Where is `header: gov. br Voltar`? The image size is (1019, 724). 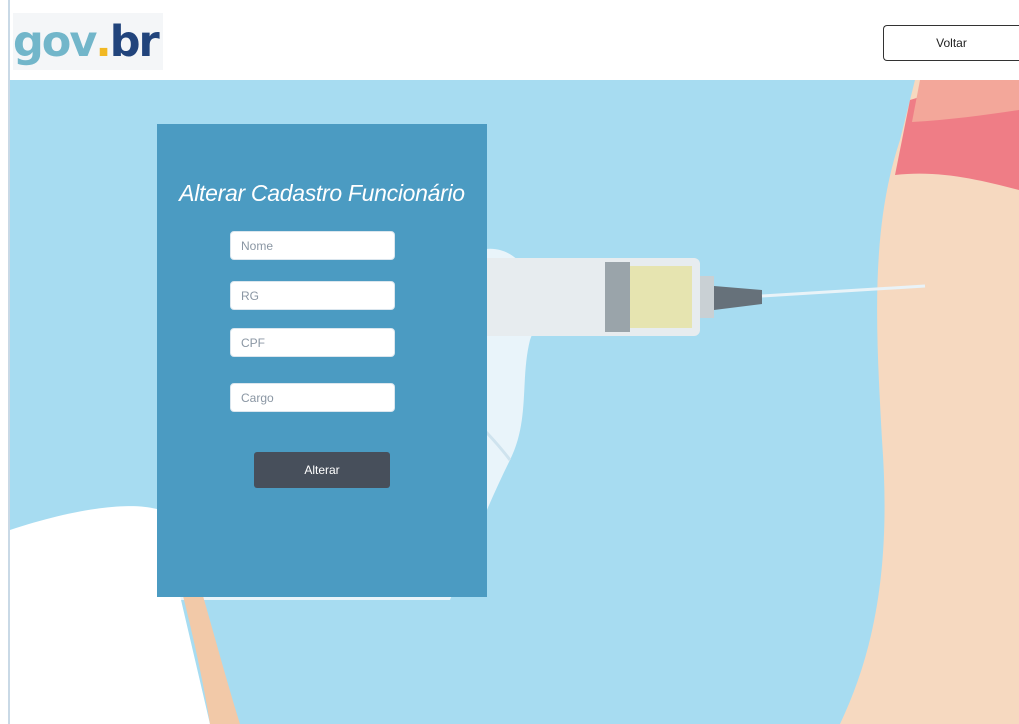 header: gov. br Voltar is located at coordinates (514, 40).